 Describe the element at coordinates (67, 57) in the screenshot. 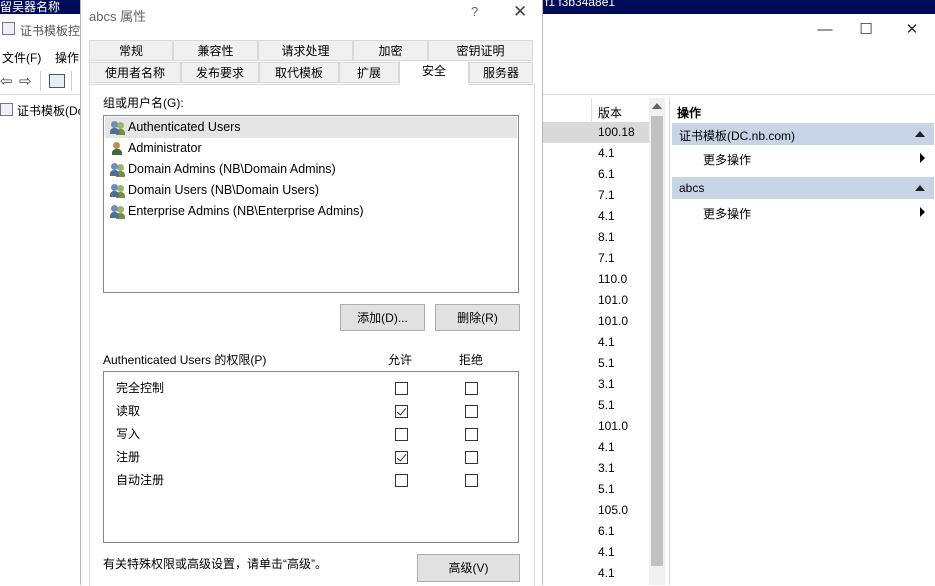

I see `menu-action: 操作` at that location.